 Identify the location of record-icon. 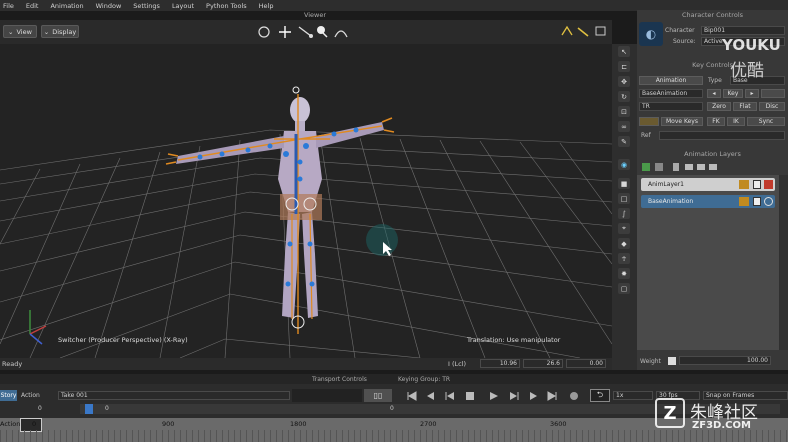
(574, 396).